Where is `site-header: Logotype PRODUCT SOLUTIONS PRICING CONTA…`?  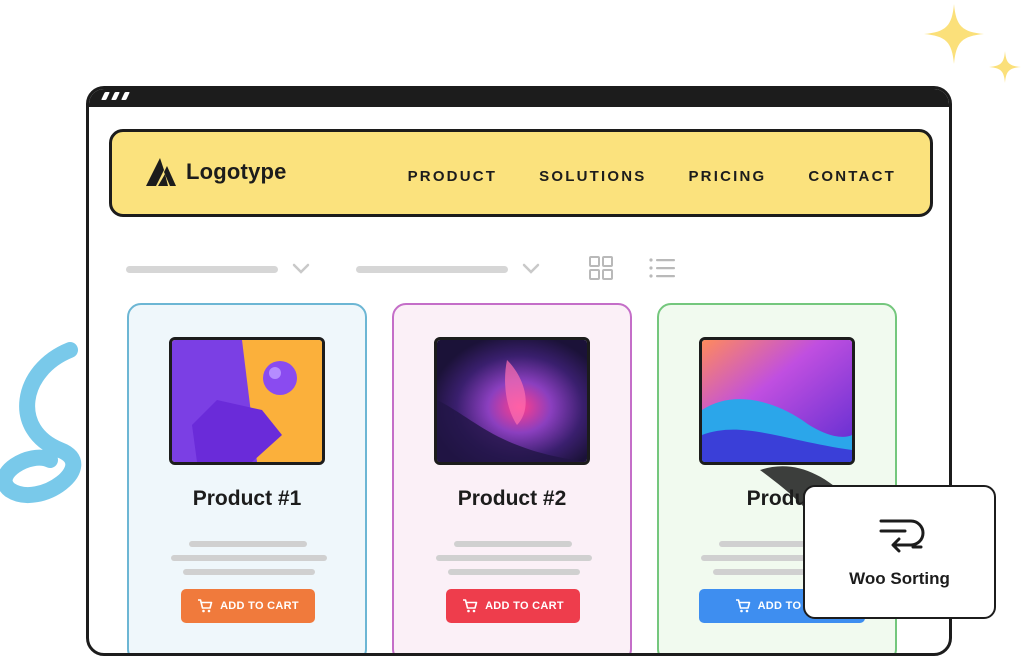
site-header: Logotype PRODUCT SOLUTIONS PRICING CONTA… is located at coordinates (521, 173).